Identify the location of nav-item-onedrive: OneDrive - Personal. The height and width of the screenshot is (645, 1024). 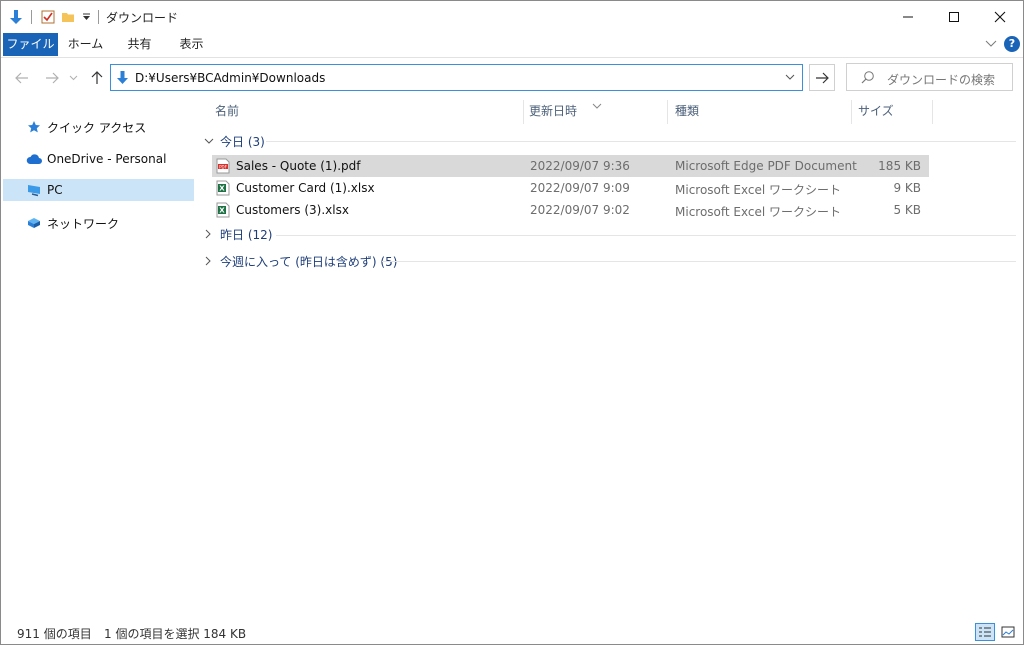
(98, 159).